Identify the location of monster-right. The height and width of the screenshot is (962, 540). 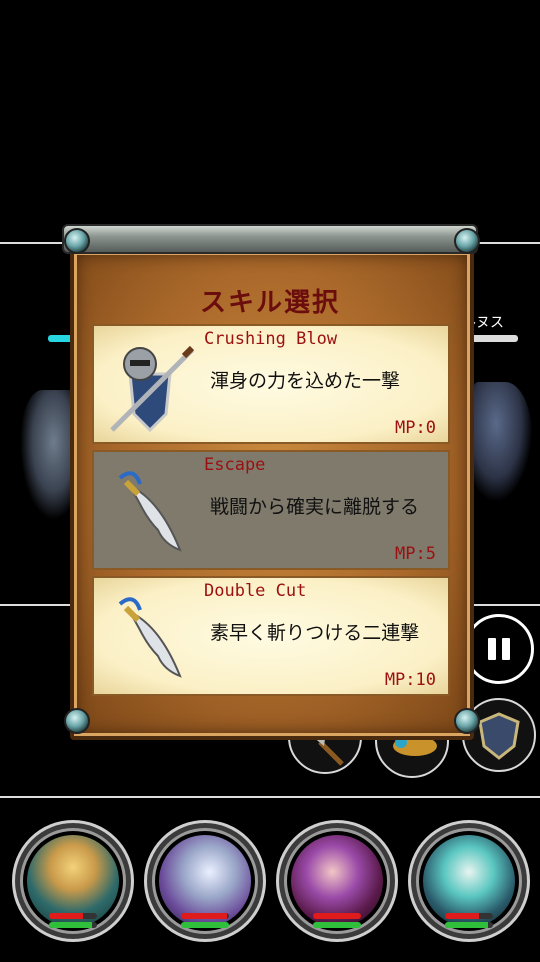
(502, 441).